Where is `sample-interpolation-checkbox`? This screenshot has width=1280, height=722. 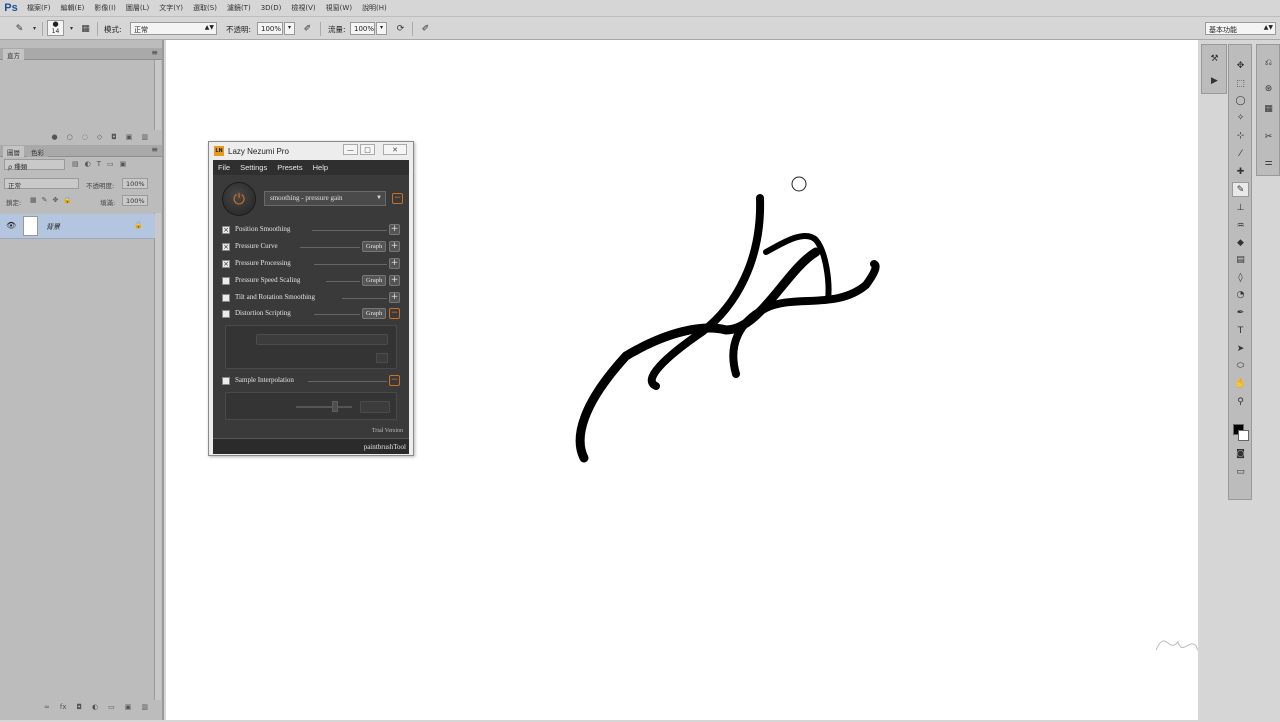 sample-interpolation-checkbox is located at coordinates (226, 381).